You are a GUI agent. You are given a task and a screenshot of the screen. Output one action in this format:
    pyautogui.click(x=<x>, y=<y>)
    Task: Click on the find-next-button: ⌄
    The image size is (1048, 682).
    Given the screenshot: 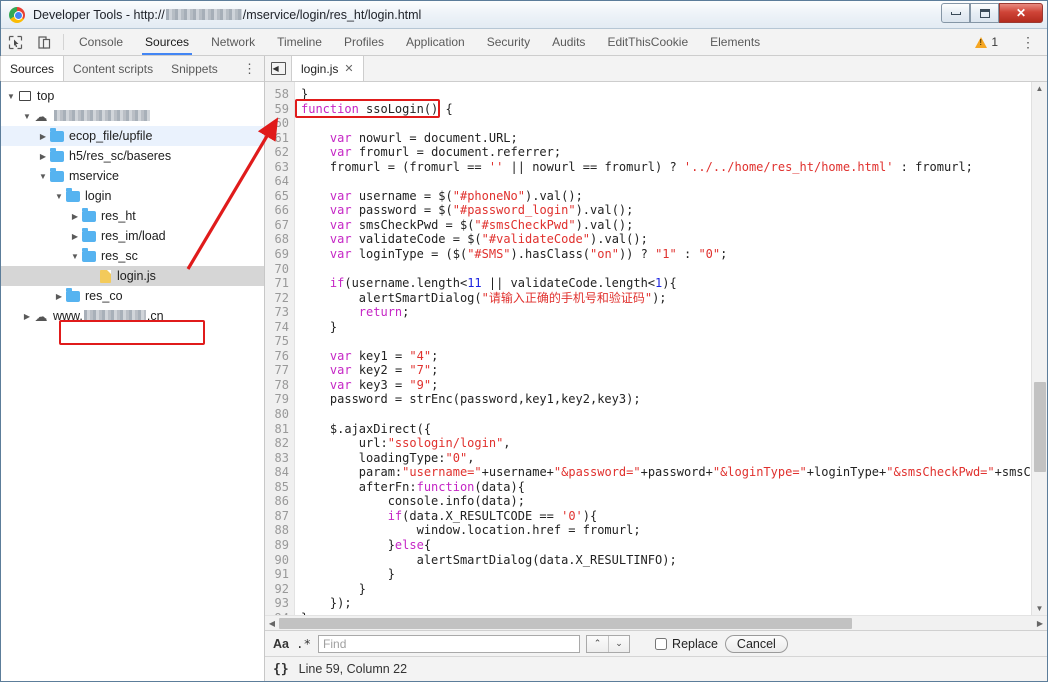 What is the action you would take?
    pyautogui.click(x=619, y=643)
    